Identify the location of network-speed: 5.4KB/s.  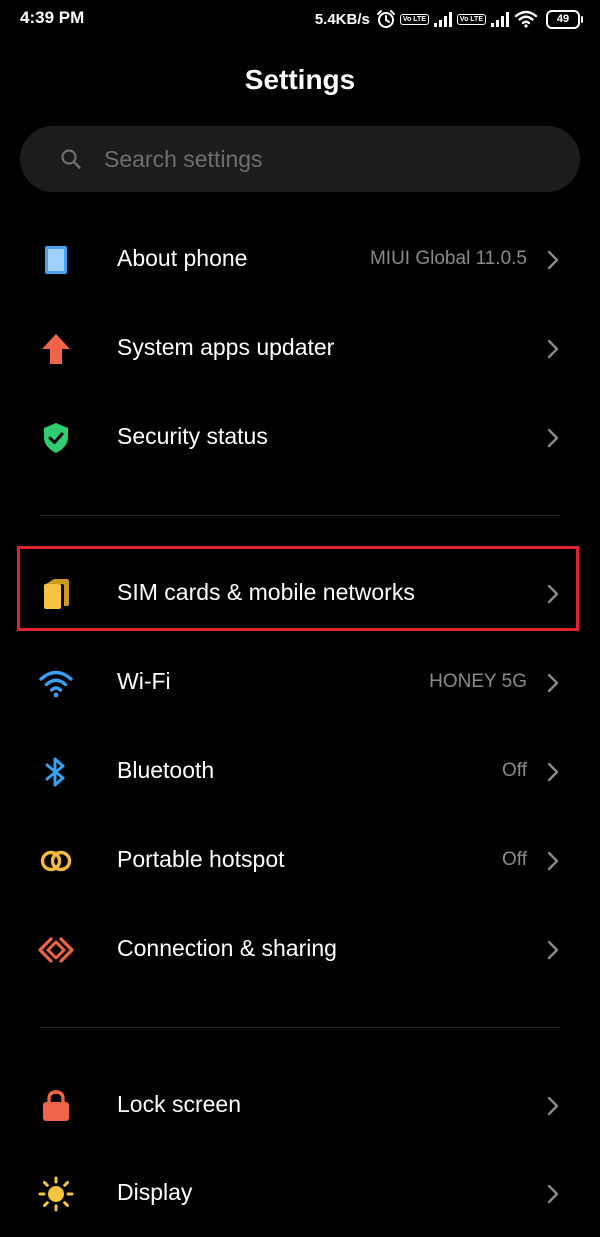
(342, 19).